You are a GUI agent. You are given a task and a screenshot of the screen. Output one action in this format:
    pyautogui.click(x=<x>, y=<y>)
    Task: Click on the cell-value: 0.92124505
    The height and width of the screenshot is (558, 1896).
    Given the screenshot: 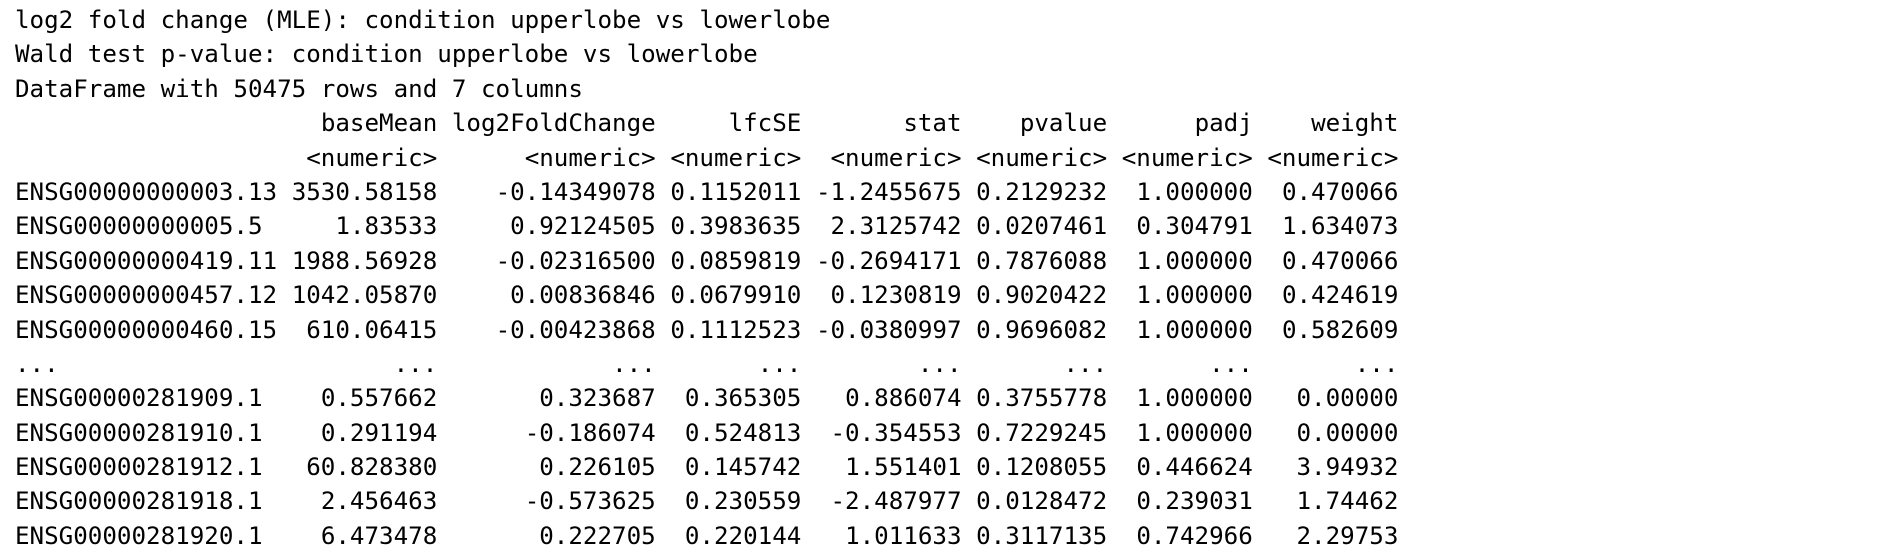 What is the action you would take?
    pyautogui.click(x=583, y=226)
    